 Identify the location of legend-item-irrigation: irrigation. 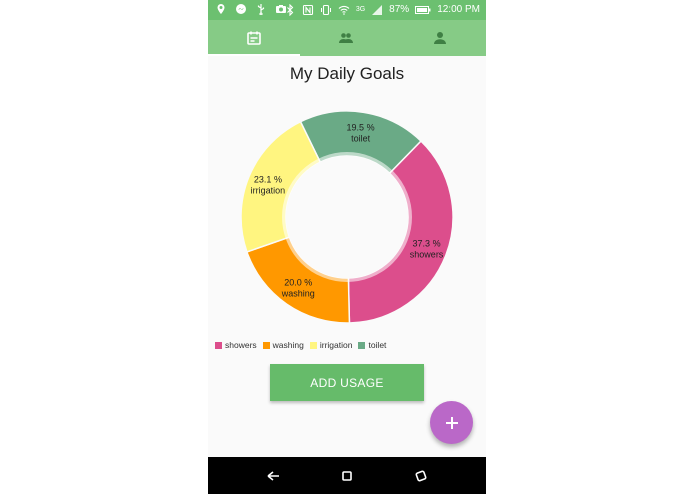
(331, 345).